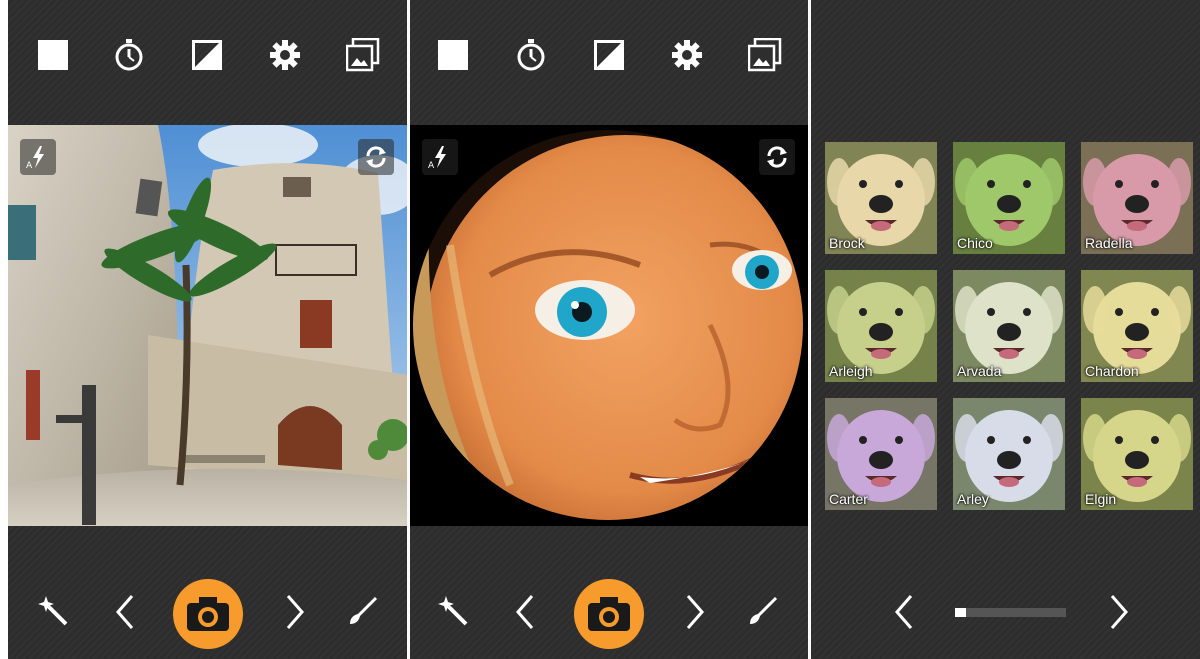  What do you see at coordinates (1010, 612) in the screenshot?
I see `filter-pager-track` at bounding box center [1010, 612].